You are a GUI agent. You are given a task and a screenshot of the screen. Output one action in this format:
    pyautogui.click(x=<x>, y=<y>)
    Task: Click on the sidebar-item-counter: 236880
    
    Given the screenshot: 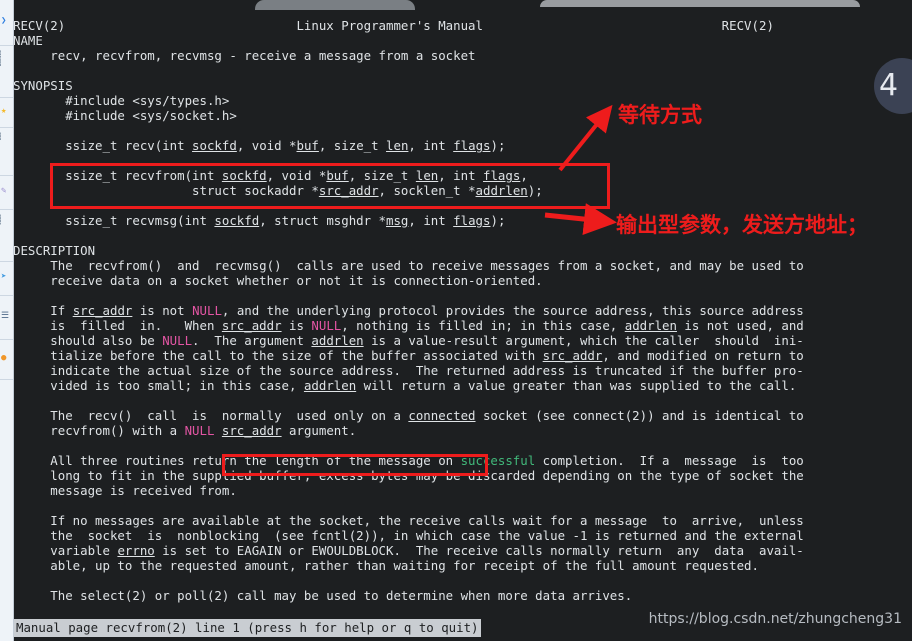 What is the action you would take?
    pyautogui.click(x=6, y=72)
    